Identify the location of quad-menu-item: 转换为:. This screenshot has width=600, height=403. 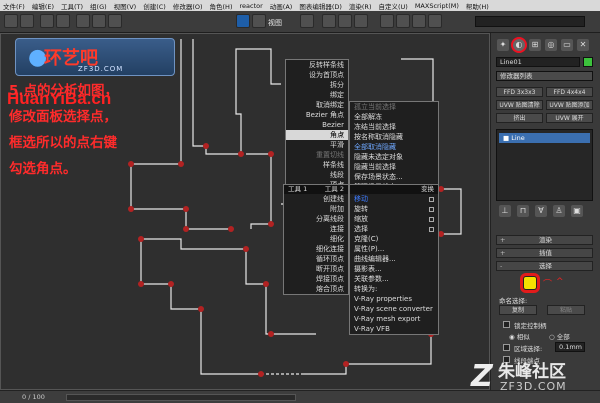
(394, 289).